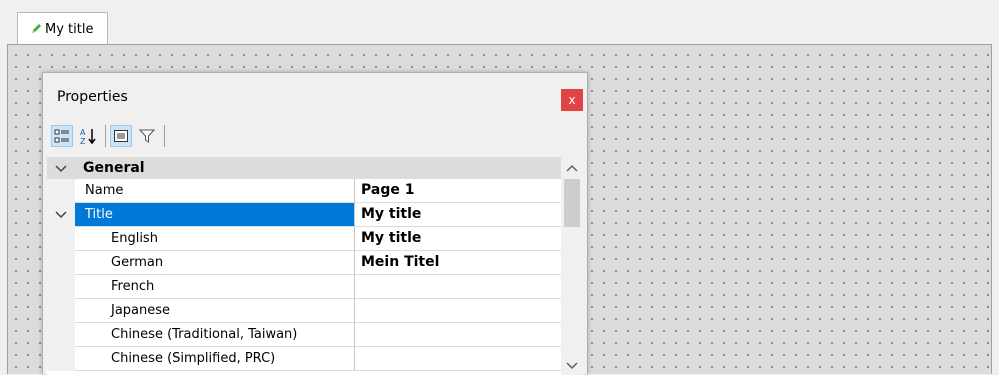  What do you see at coordinates (215, 191) in the screenshot?
I see `property-name: Name` at bounding box center [215, 191].